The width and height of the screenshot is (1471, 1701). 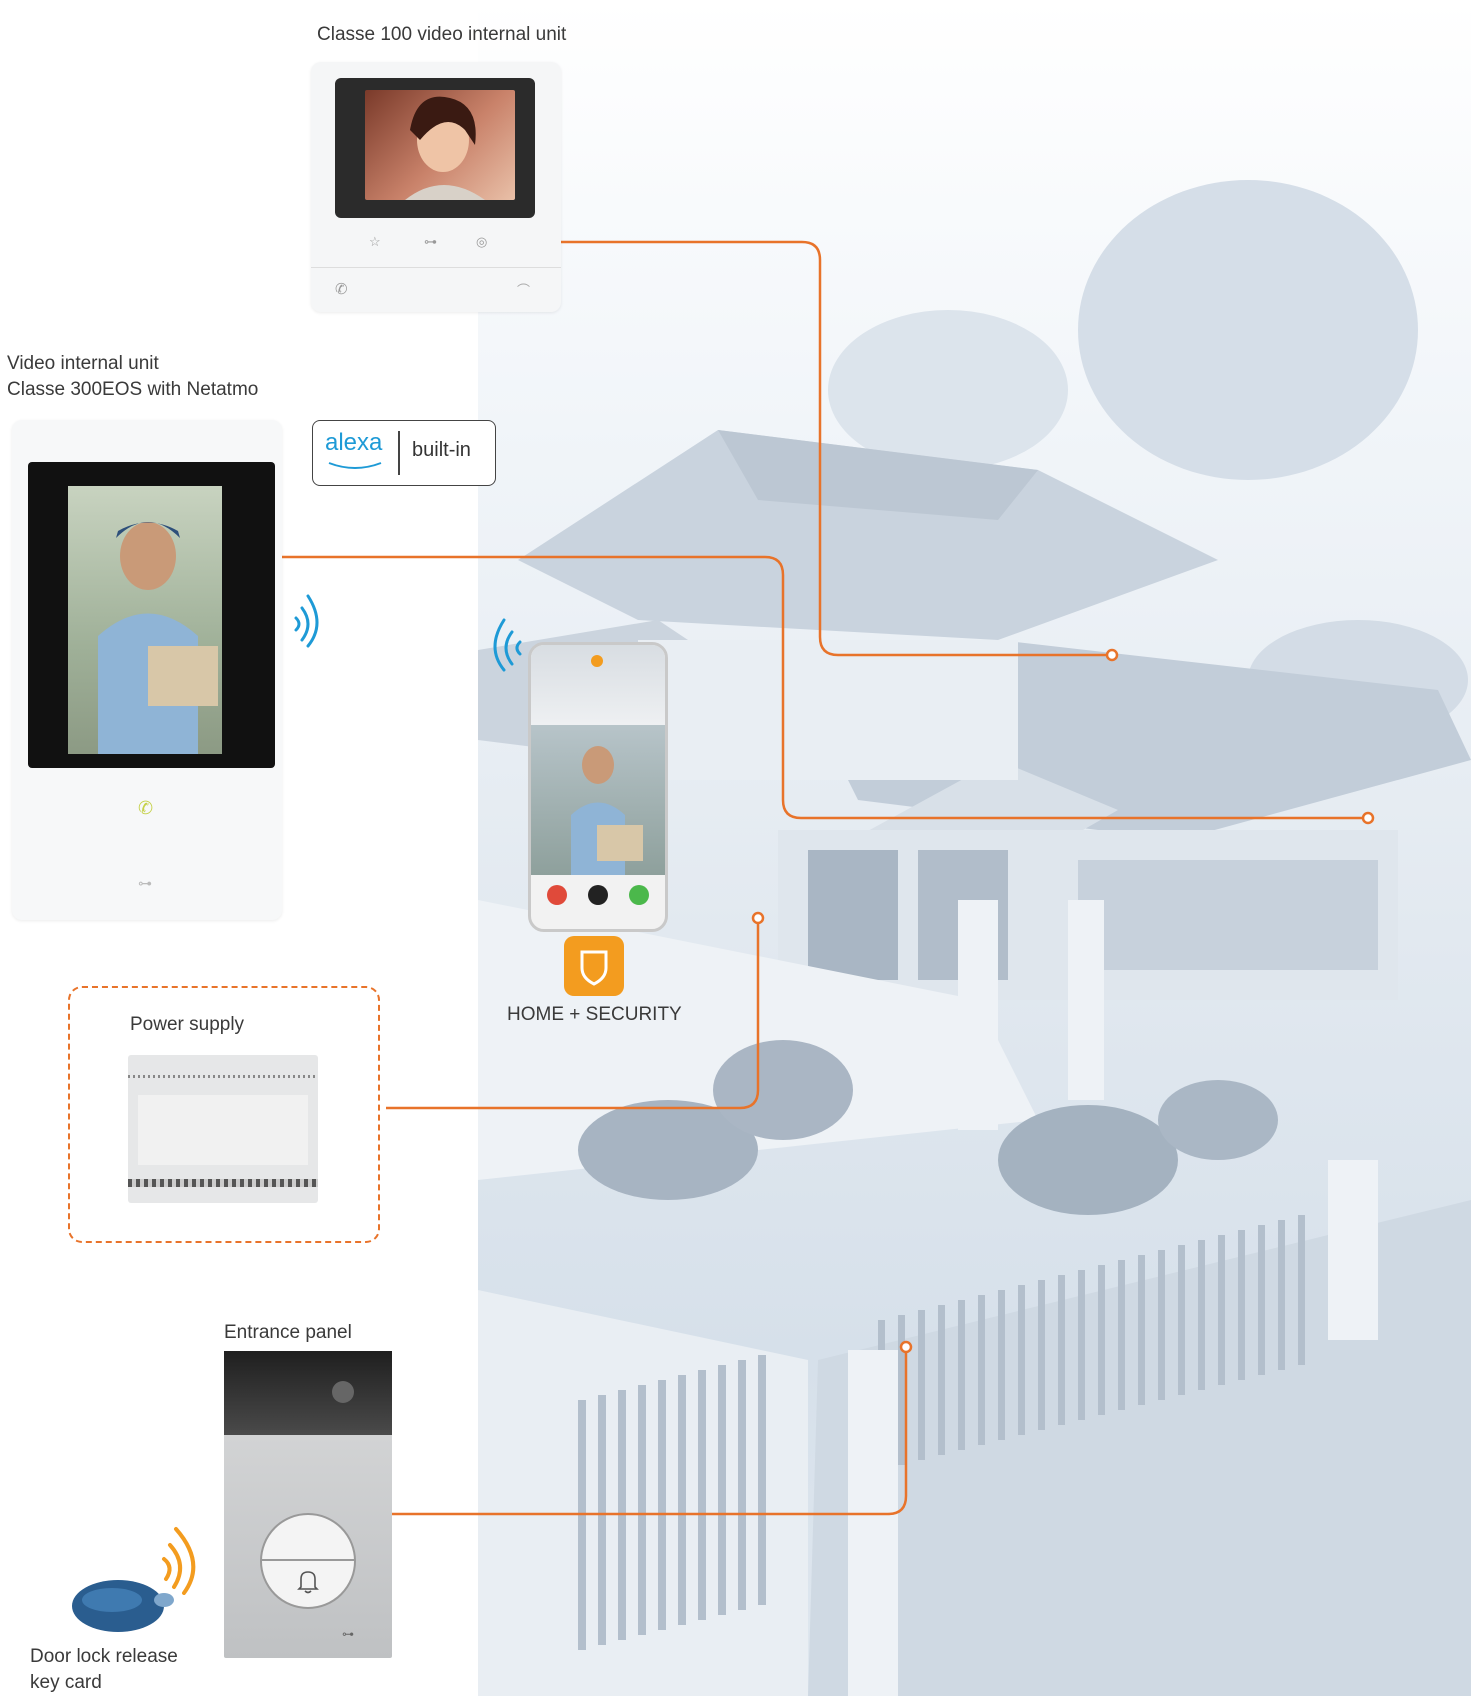 What do you see at coordinates (441, 450) in the screenshot?
I see `built-in-text: built-in` at bounding box center [441, 450].